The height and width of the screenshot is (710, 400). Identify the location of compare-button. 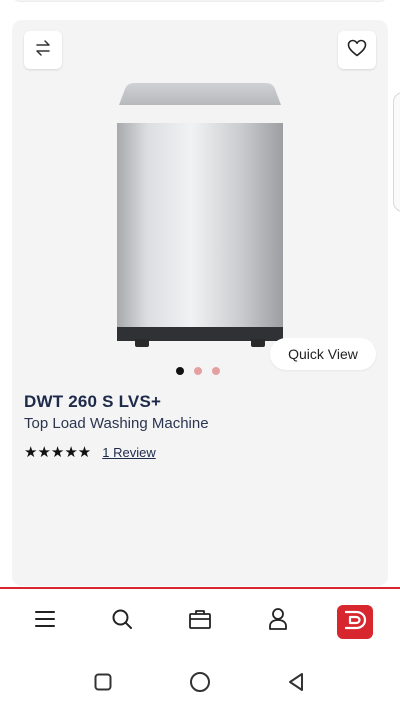
(43, 50).